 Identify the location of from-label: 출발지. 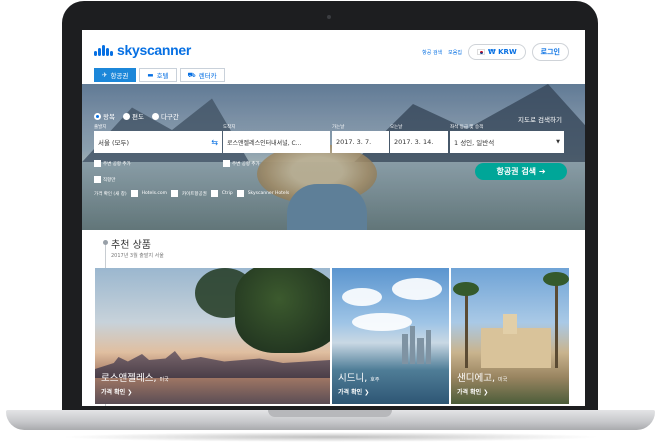
(100, 127).